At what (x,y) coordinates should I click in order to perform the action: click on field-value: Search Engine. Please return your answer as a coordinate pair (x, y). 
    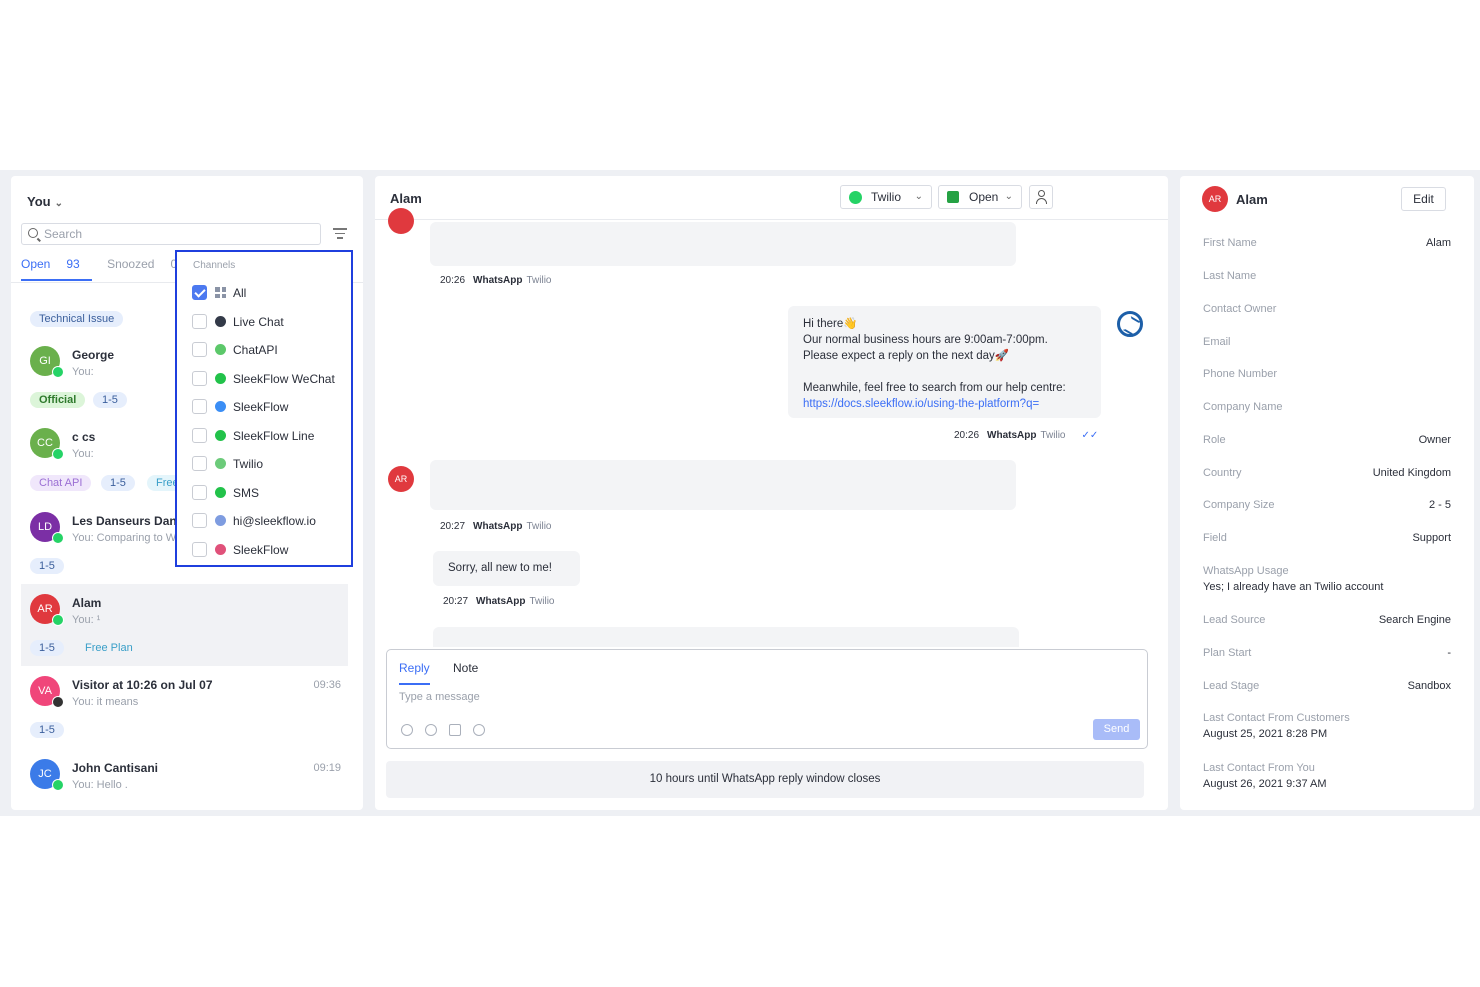
    Looking at the image, I should click on (1415, 620).